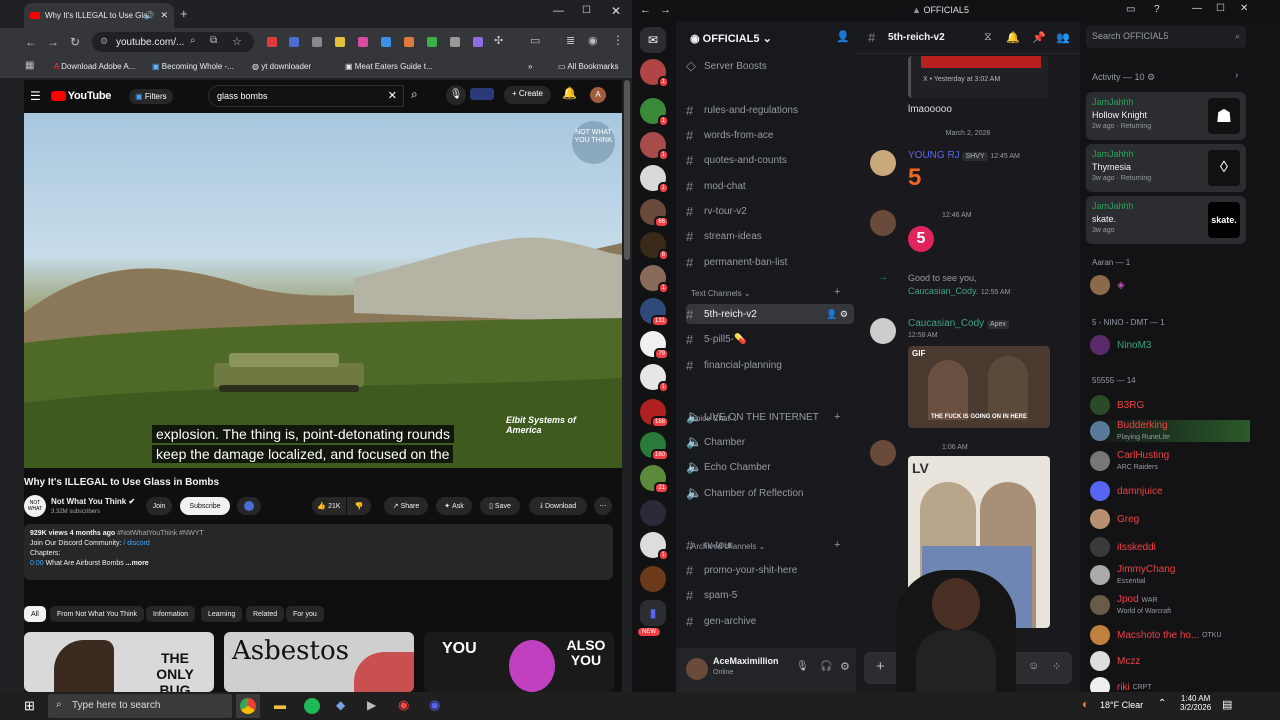 The image size is (1280, 720). What do you see at coordinates (37, 563) in the screenshot?
I see `chapter-timestamp: 0:00` at bounding box center [37, 563].